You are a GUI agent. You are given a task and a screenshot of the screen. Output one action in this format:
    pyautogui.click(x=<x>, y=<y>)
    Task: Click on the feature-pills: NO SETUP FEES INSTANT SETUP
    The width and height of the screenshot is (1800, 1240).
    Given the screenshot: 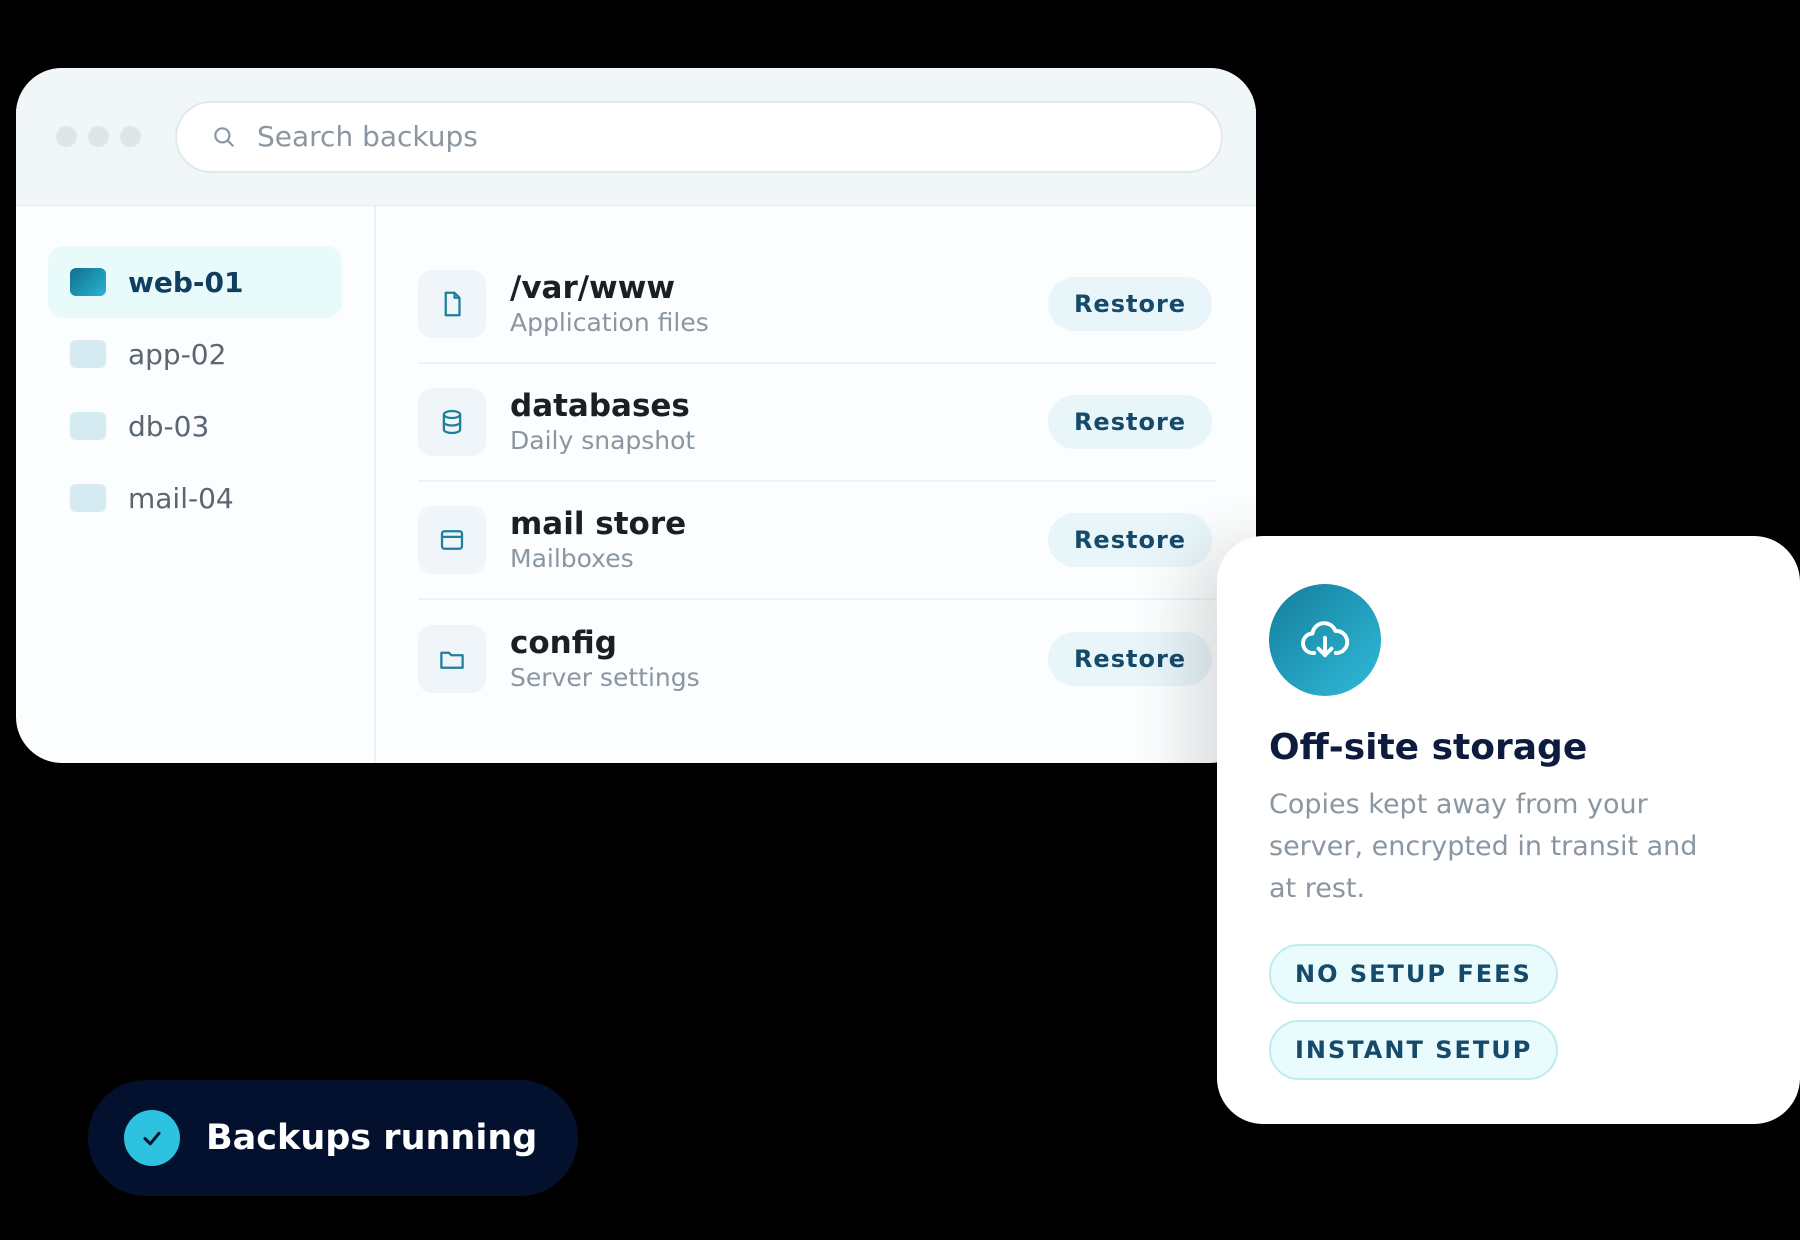 What is the action you would take?
    pyautogui.click(x=1508, y=1012)
    